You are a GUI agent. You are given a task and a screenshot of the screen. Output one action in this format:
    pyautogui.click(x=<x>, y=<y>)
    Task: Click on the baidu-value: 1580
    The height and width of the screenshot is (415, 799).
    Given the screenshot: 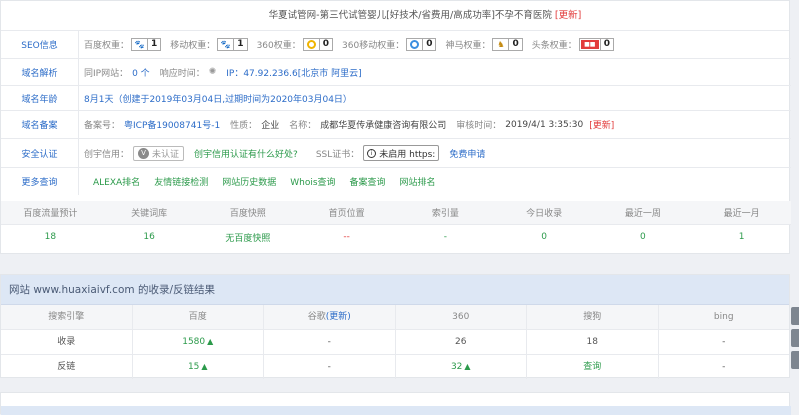 What is the action you would take?
    pyautogui.click(x=193, y=342)
    